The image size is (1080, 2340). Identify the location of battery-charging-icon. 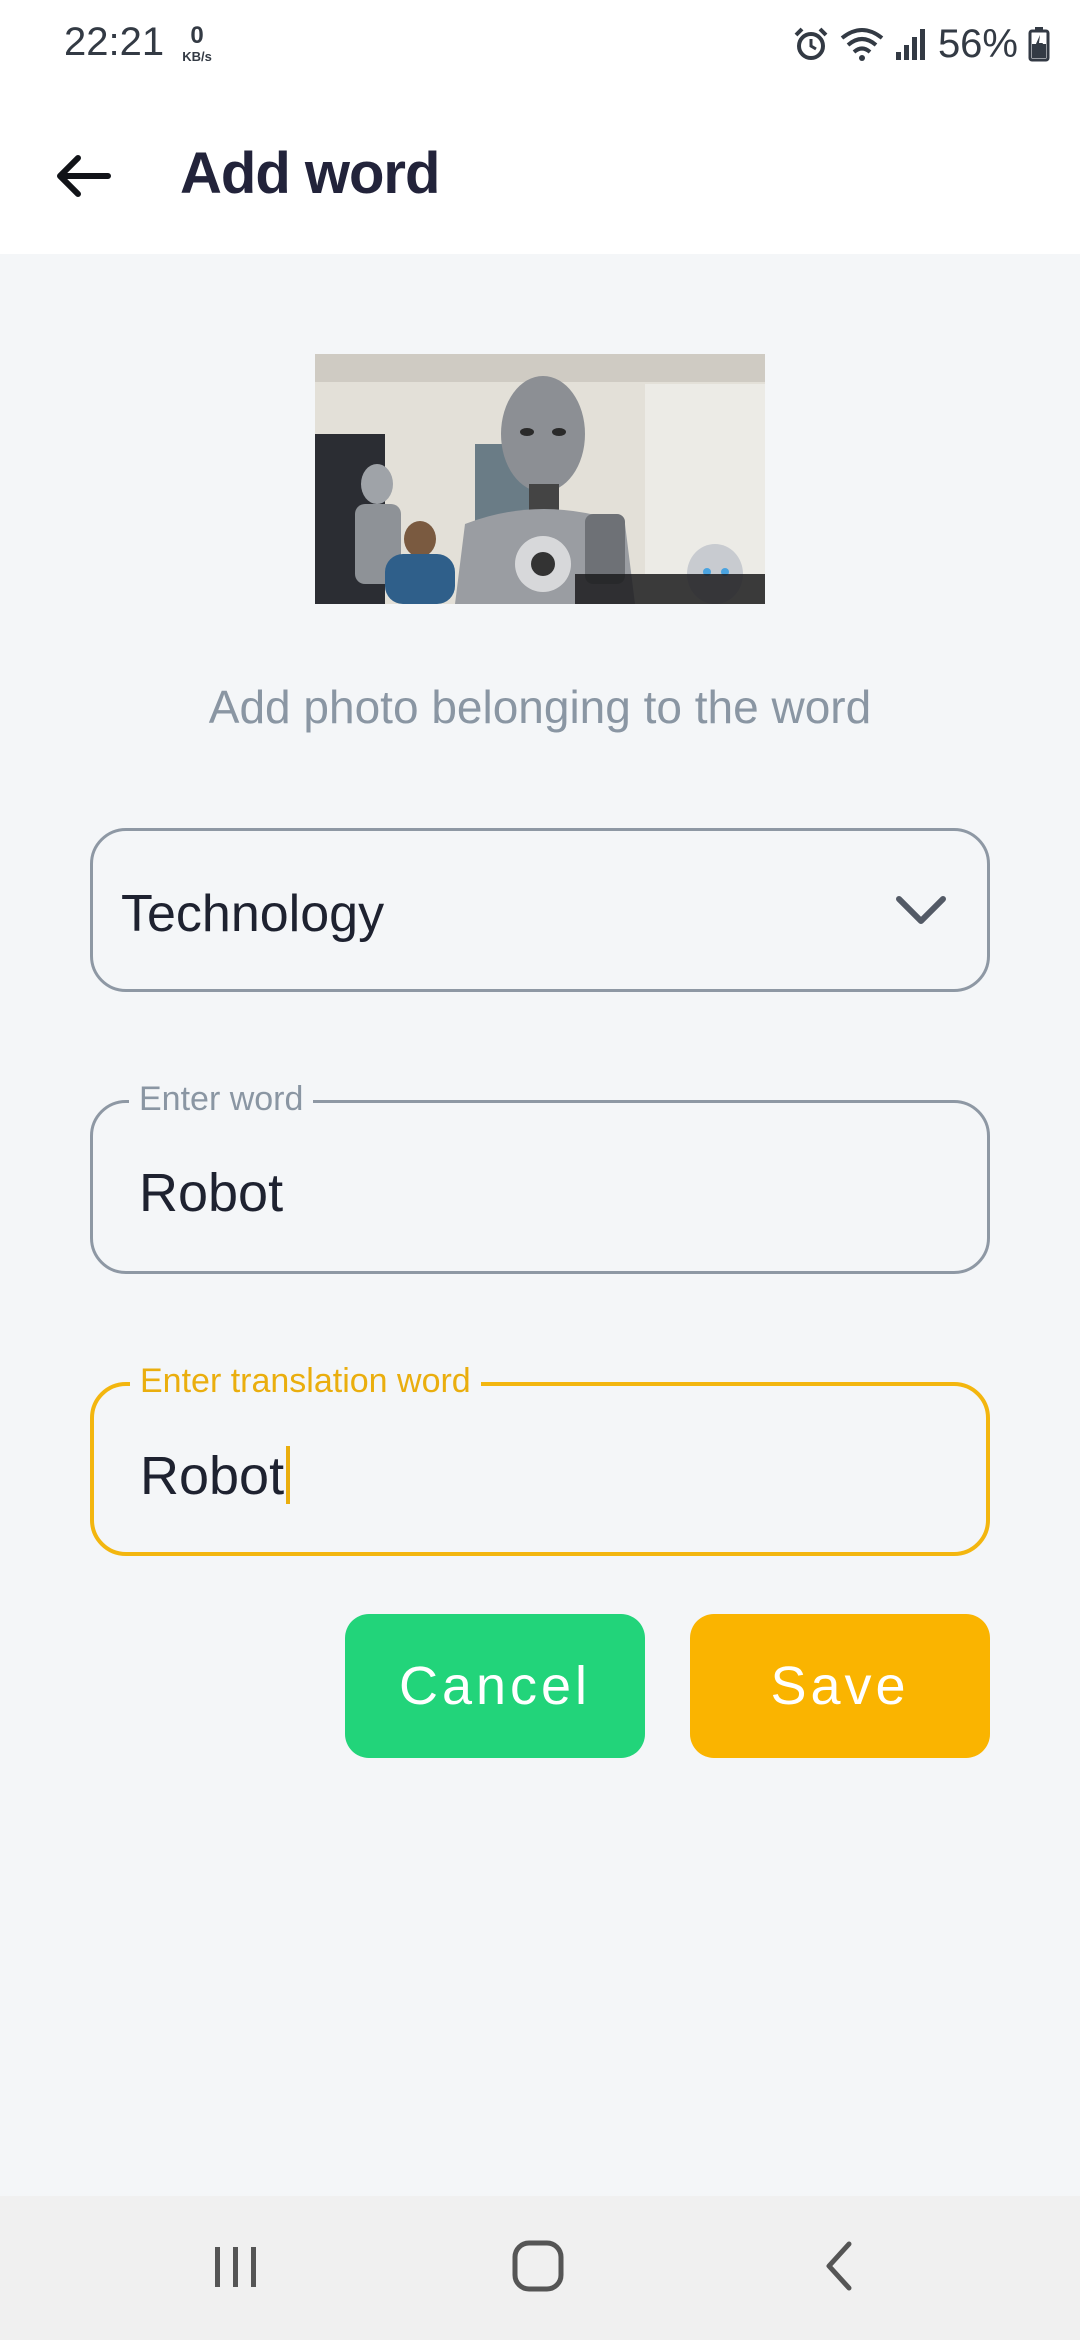
(1039, 44).